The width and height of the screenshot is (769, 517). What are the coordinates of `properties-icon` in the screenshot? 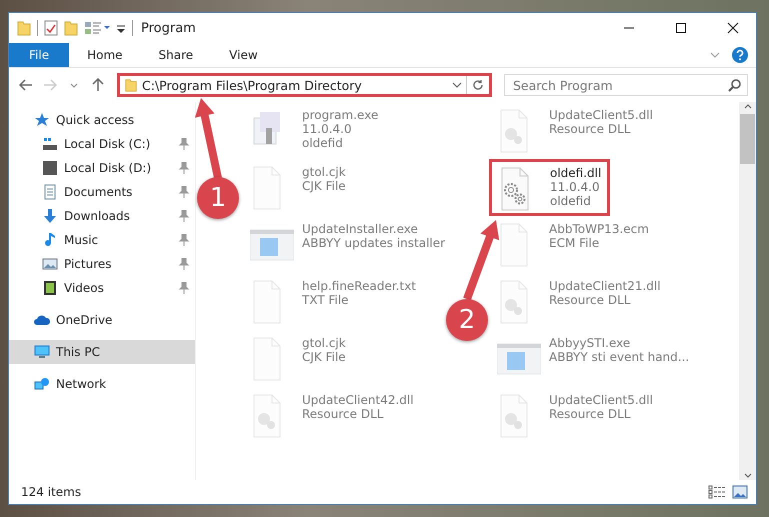 It's located at (51, 28).